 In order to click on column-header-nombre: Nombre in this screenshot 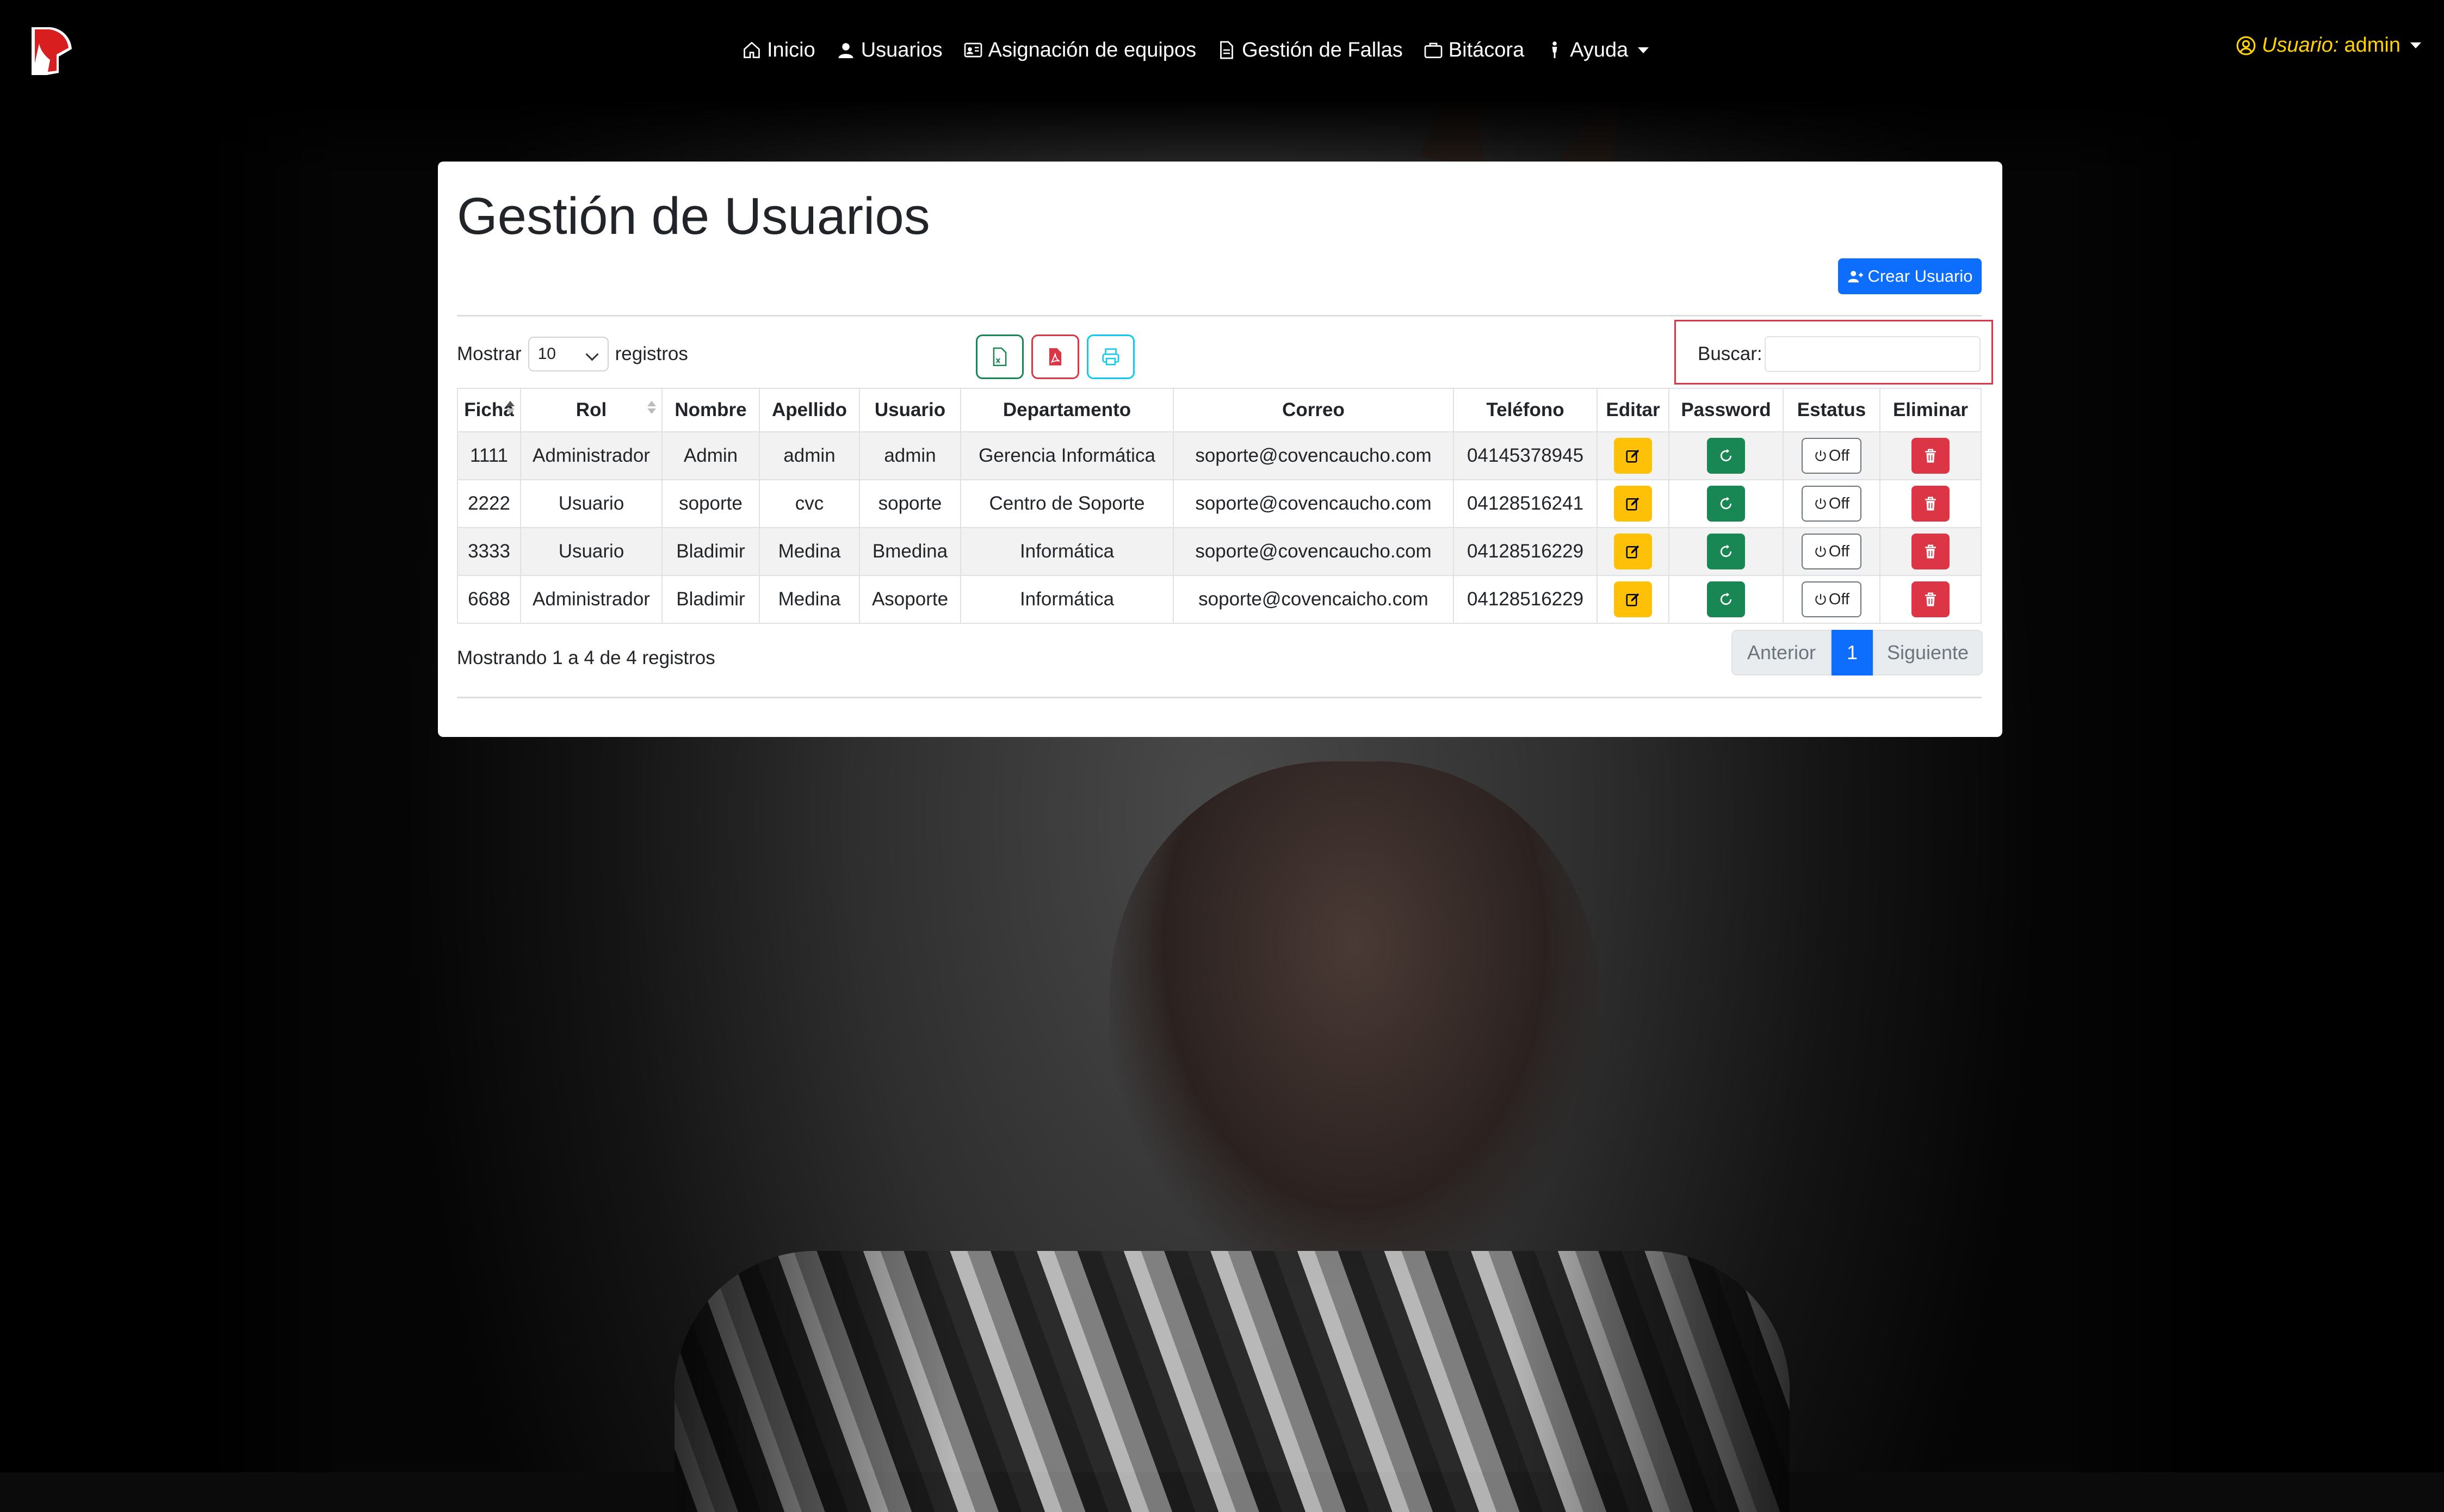, I will do `click(710, 410)`.